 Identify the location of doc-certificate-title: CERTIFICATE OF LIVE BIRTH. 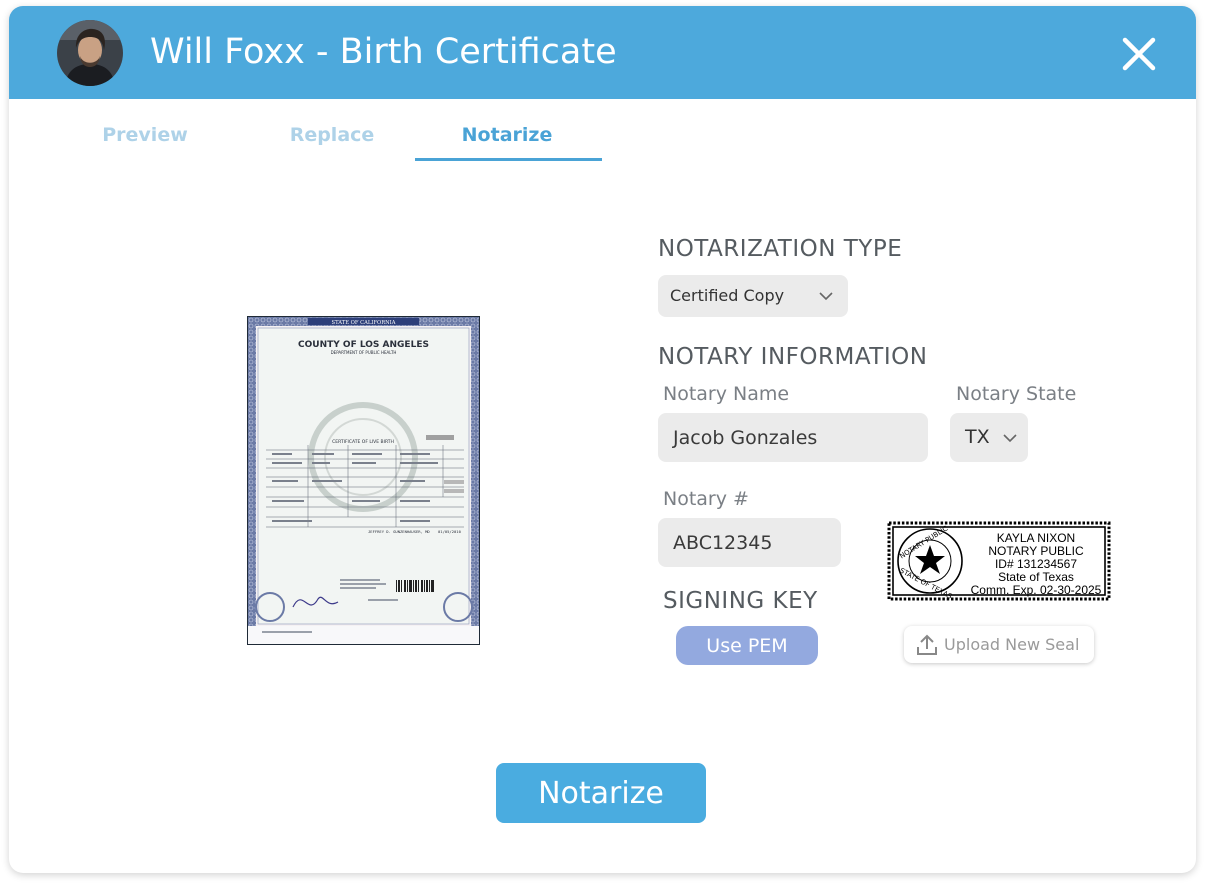
(363, 442).